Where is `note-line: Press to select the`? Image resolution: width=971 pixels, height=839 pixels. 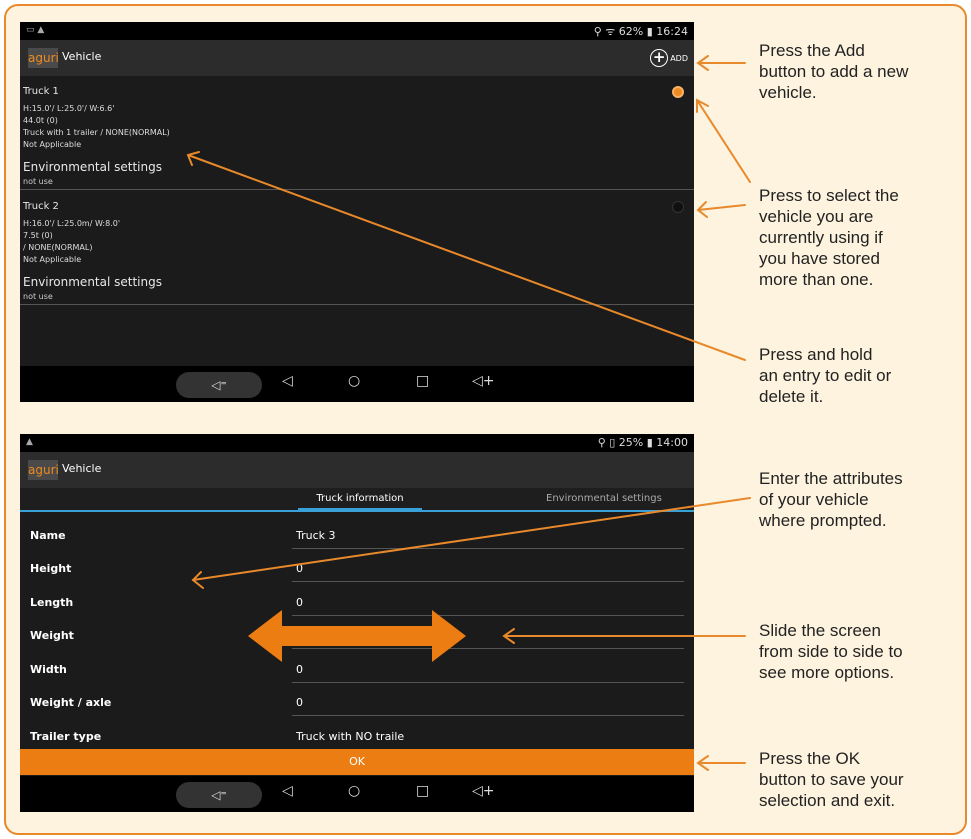
note-line: Press to select the is located at coordinates (829, 195).